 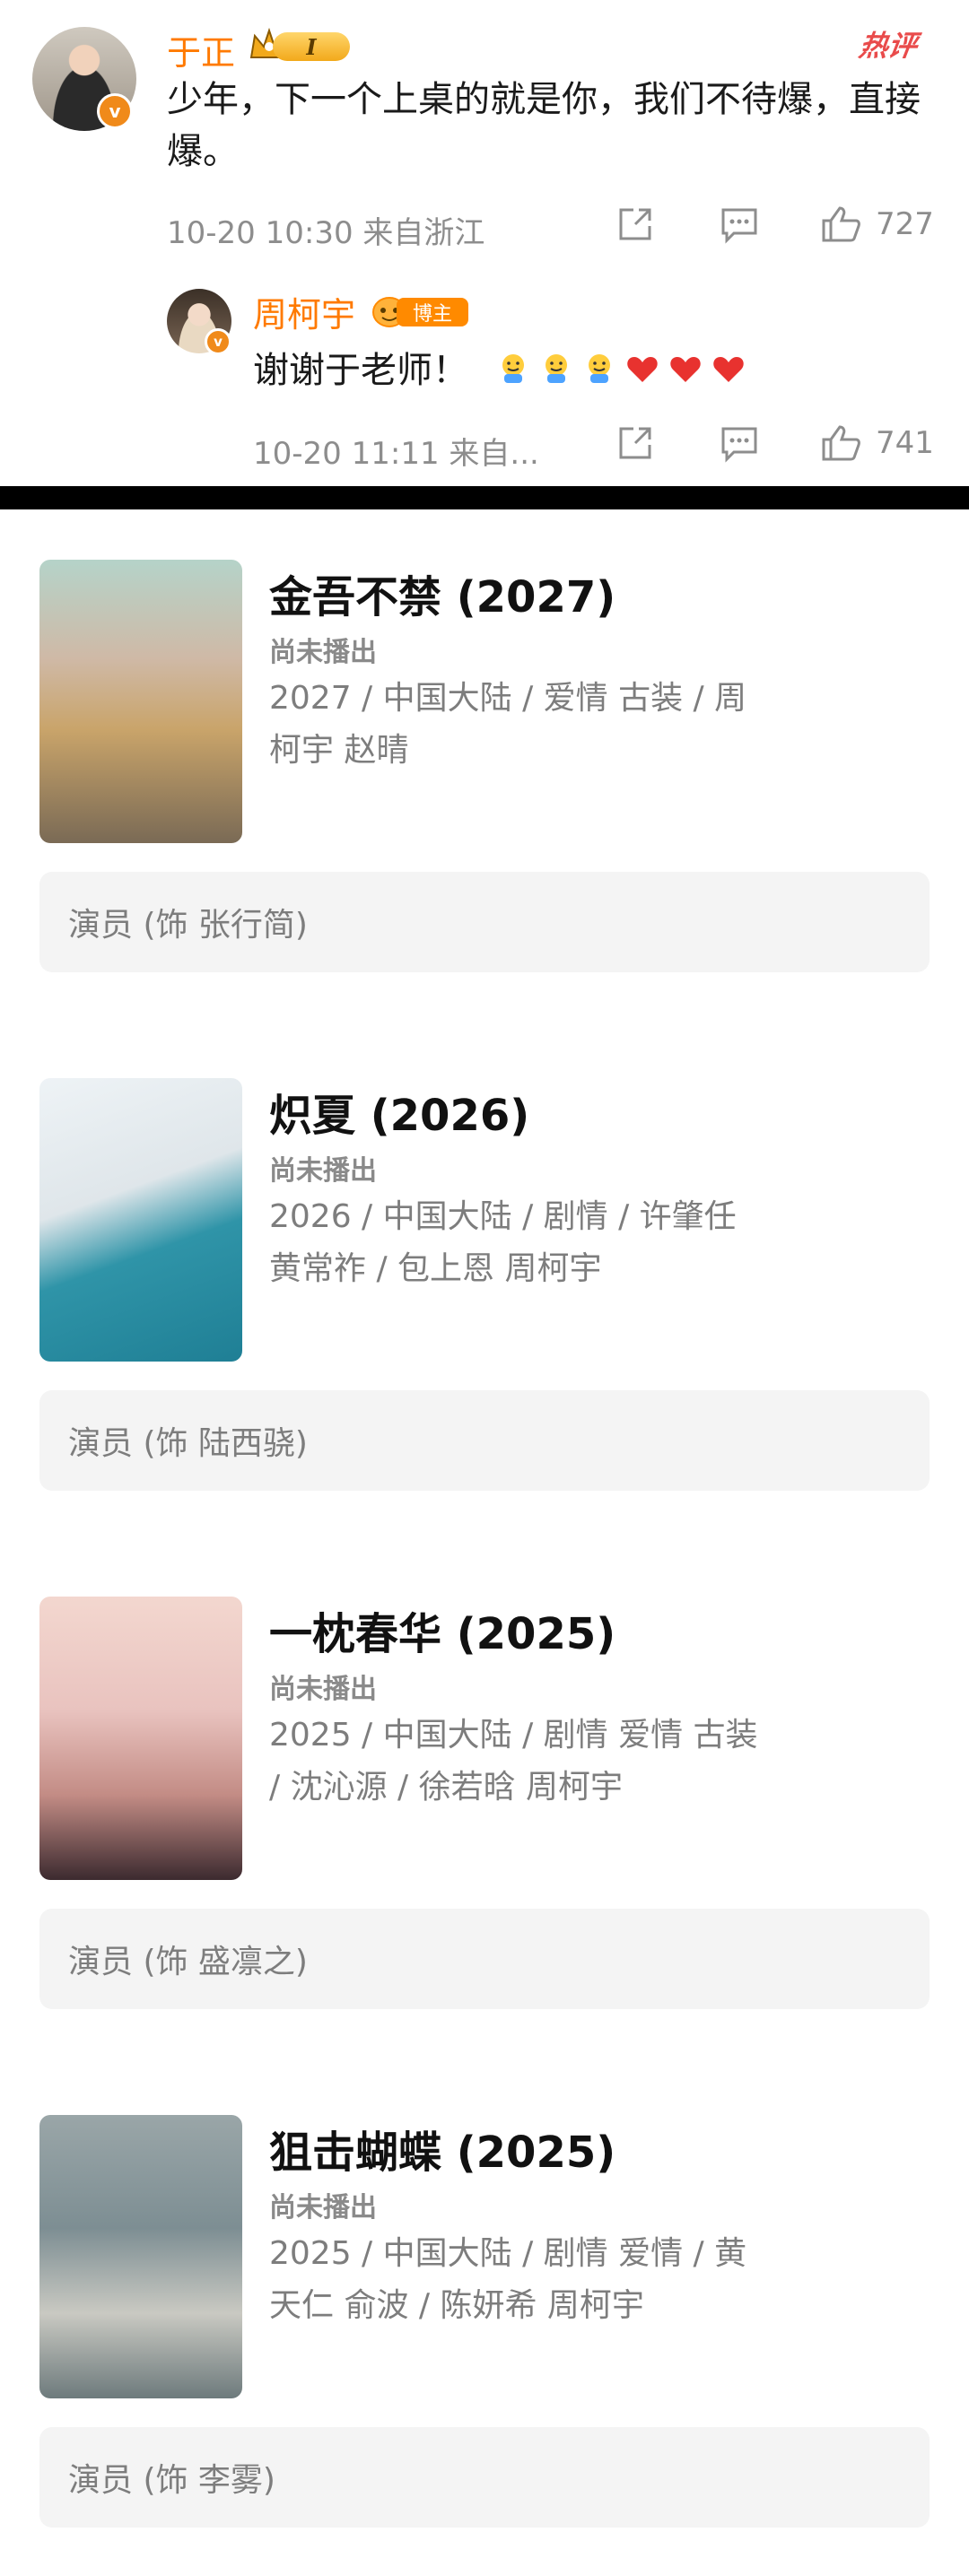 I want to click on like-count: 727, so click(x=905, y=224).